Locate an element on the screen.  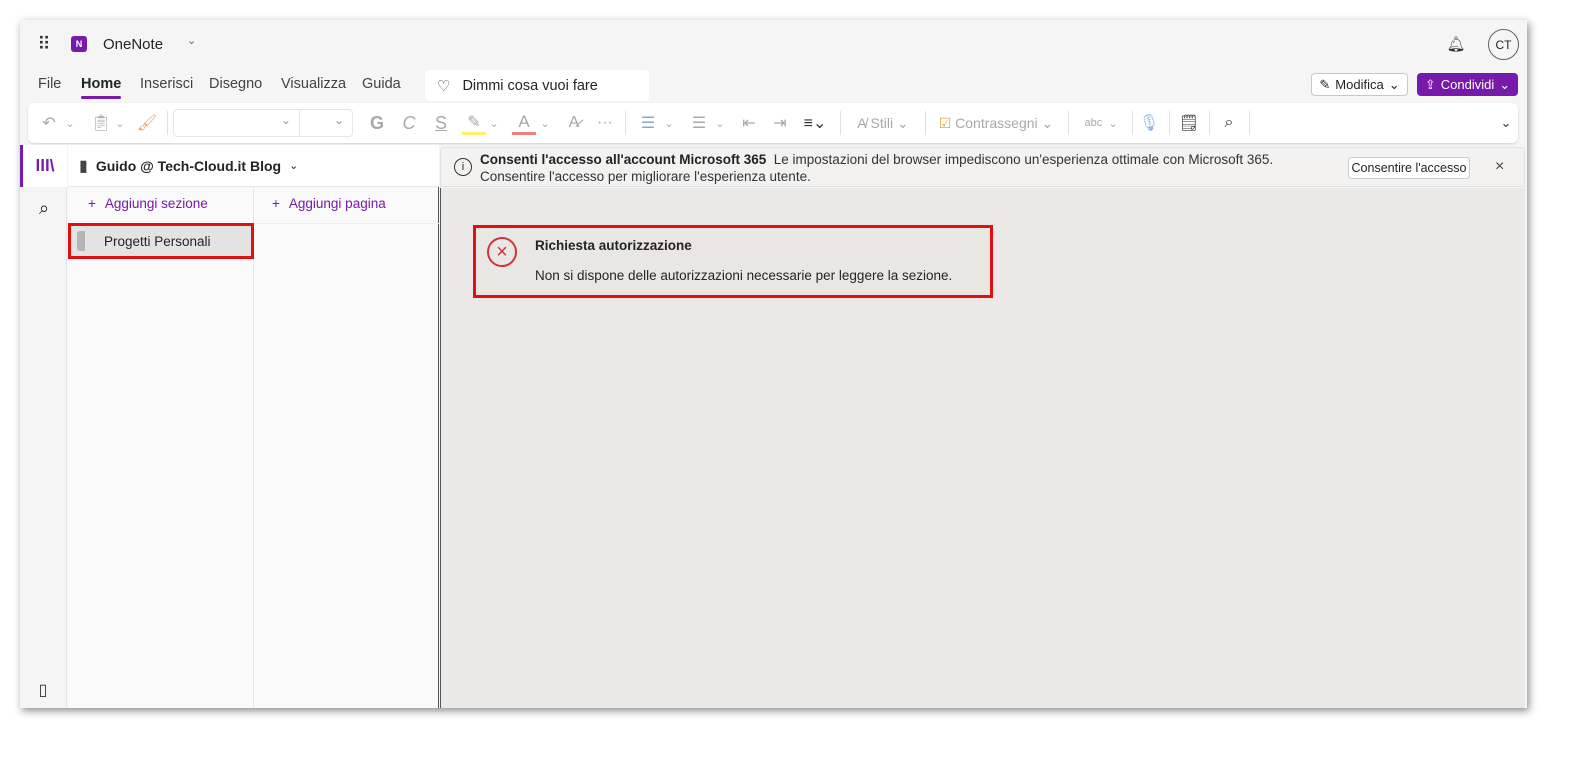
avatar: CT is located at coordinates (1503, 44).